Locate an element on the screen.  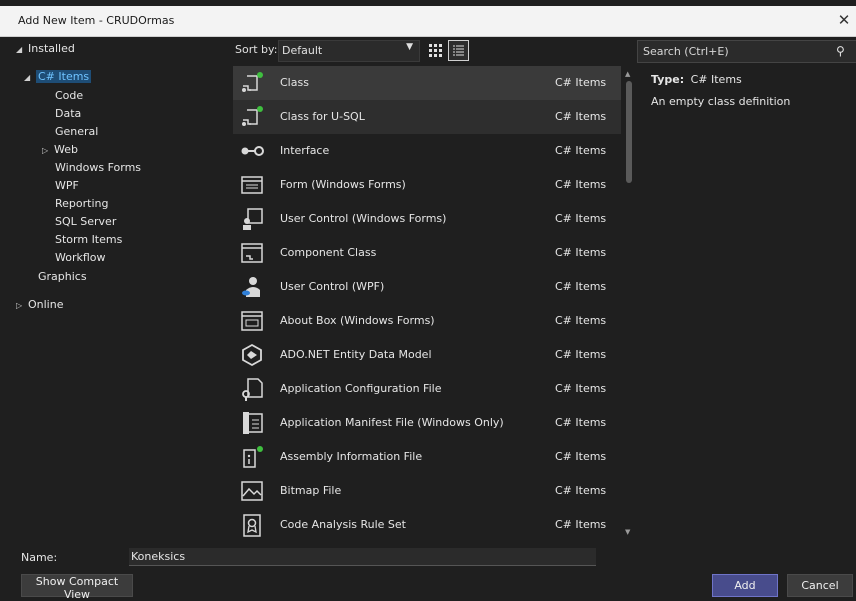
search-input: Search (Ctrl+E) ⚲ is located at coordinates (746, 51).